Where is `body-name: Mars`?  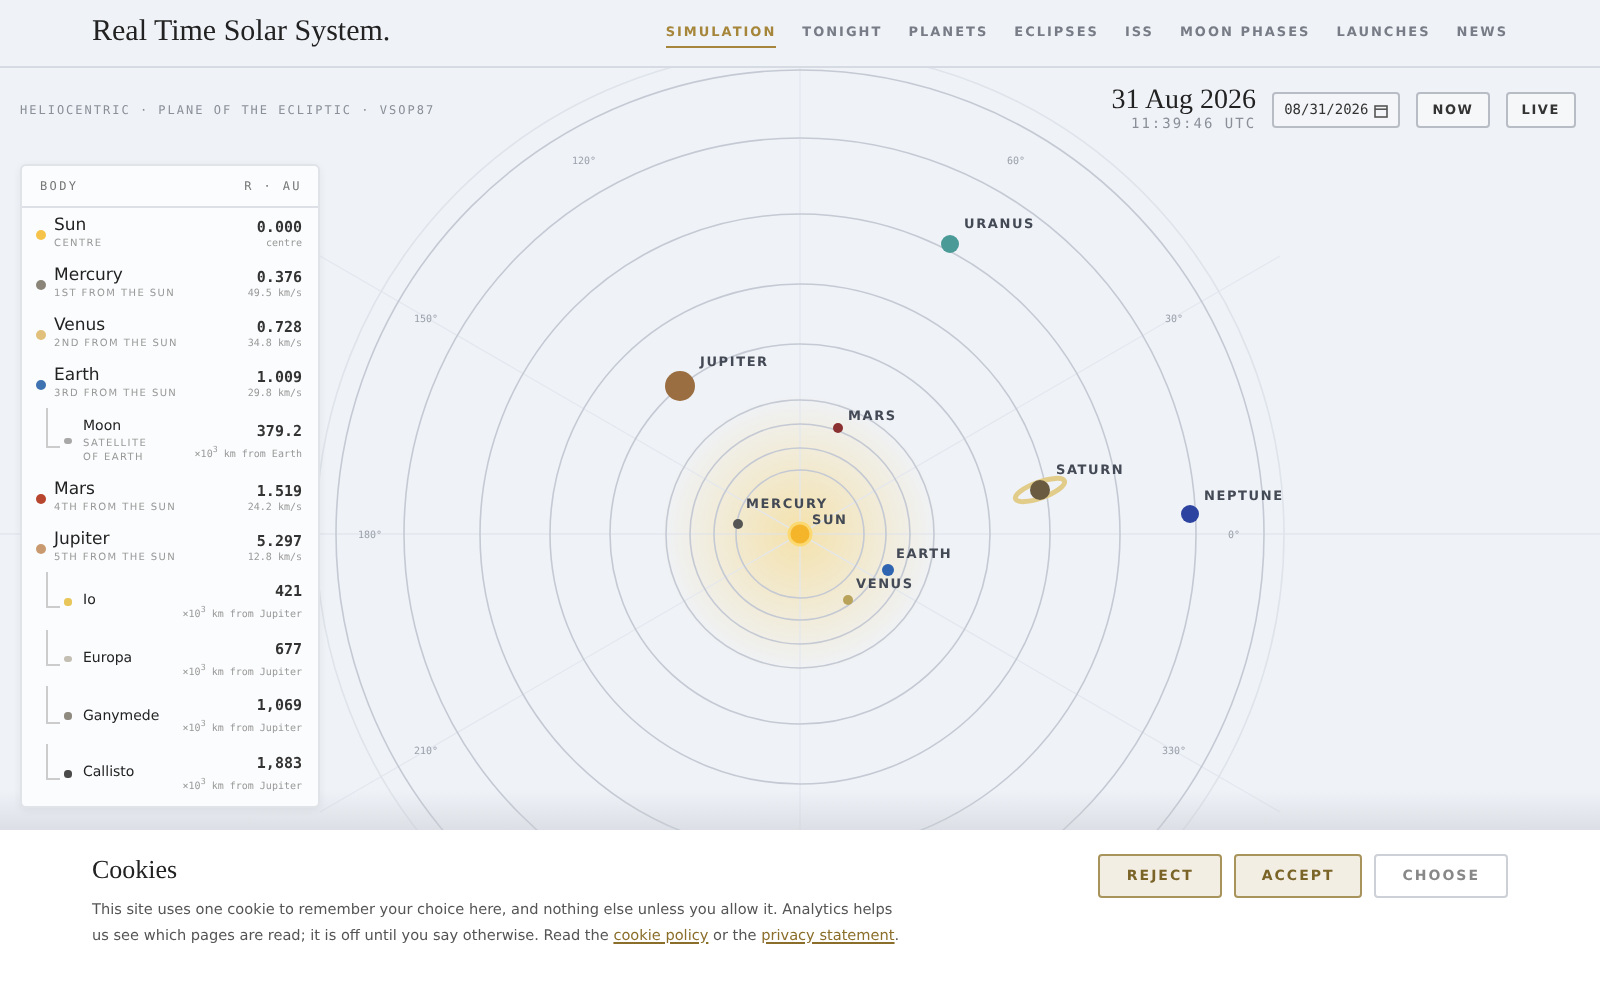
body-name: Mars is located at coordinates (75, 491).